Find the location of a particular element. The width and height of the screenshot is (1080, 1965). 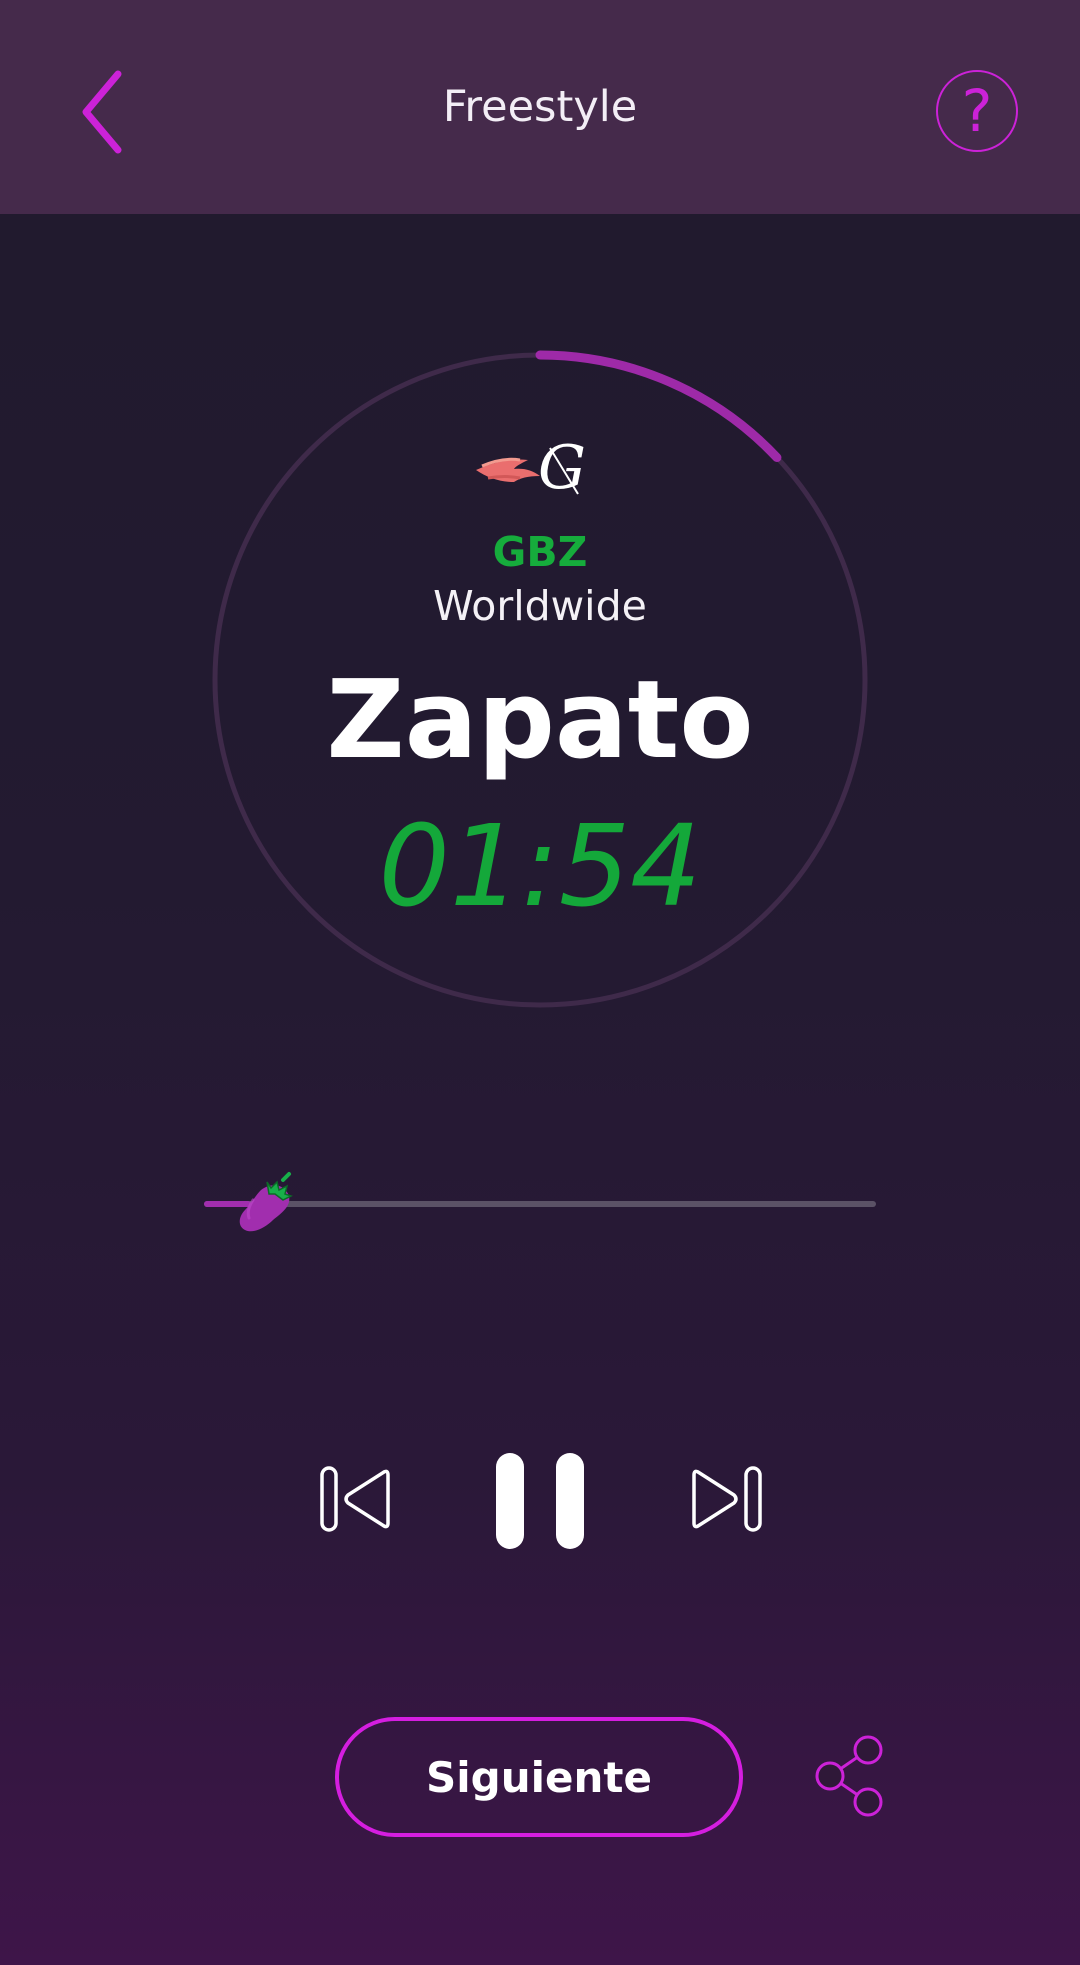

skip-next-icon is located at coordinates (727, 1499).